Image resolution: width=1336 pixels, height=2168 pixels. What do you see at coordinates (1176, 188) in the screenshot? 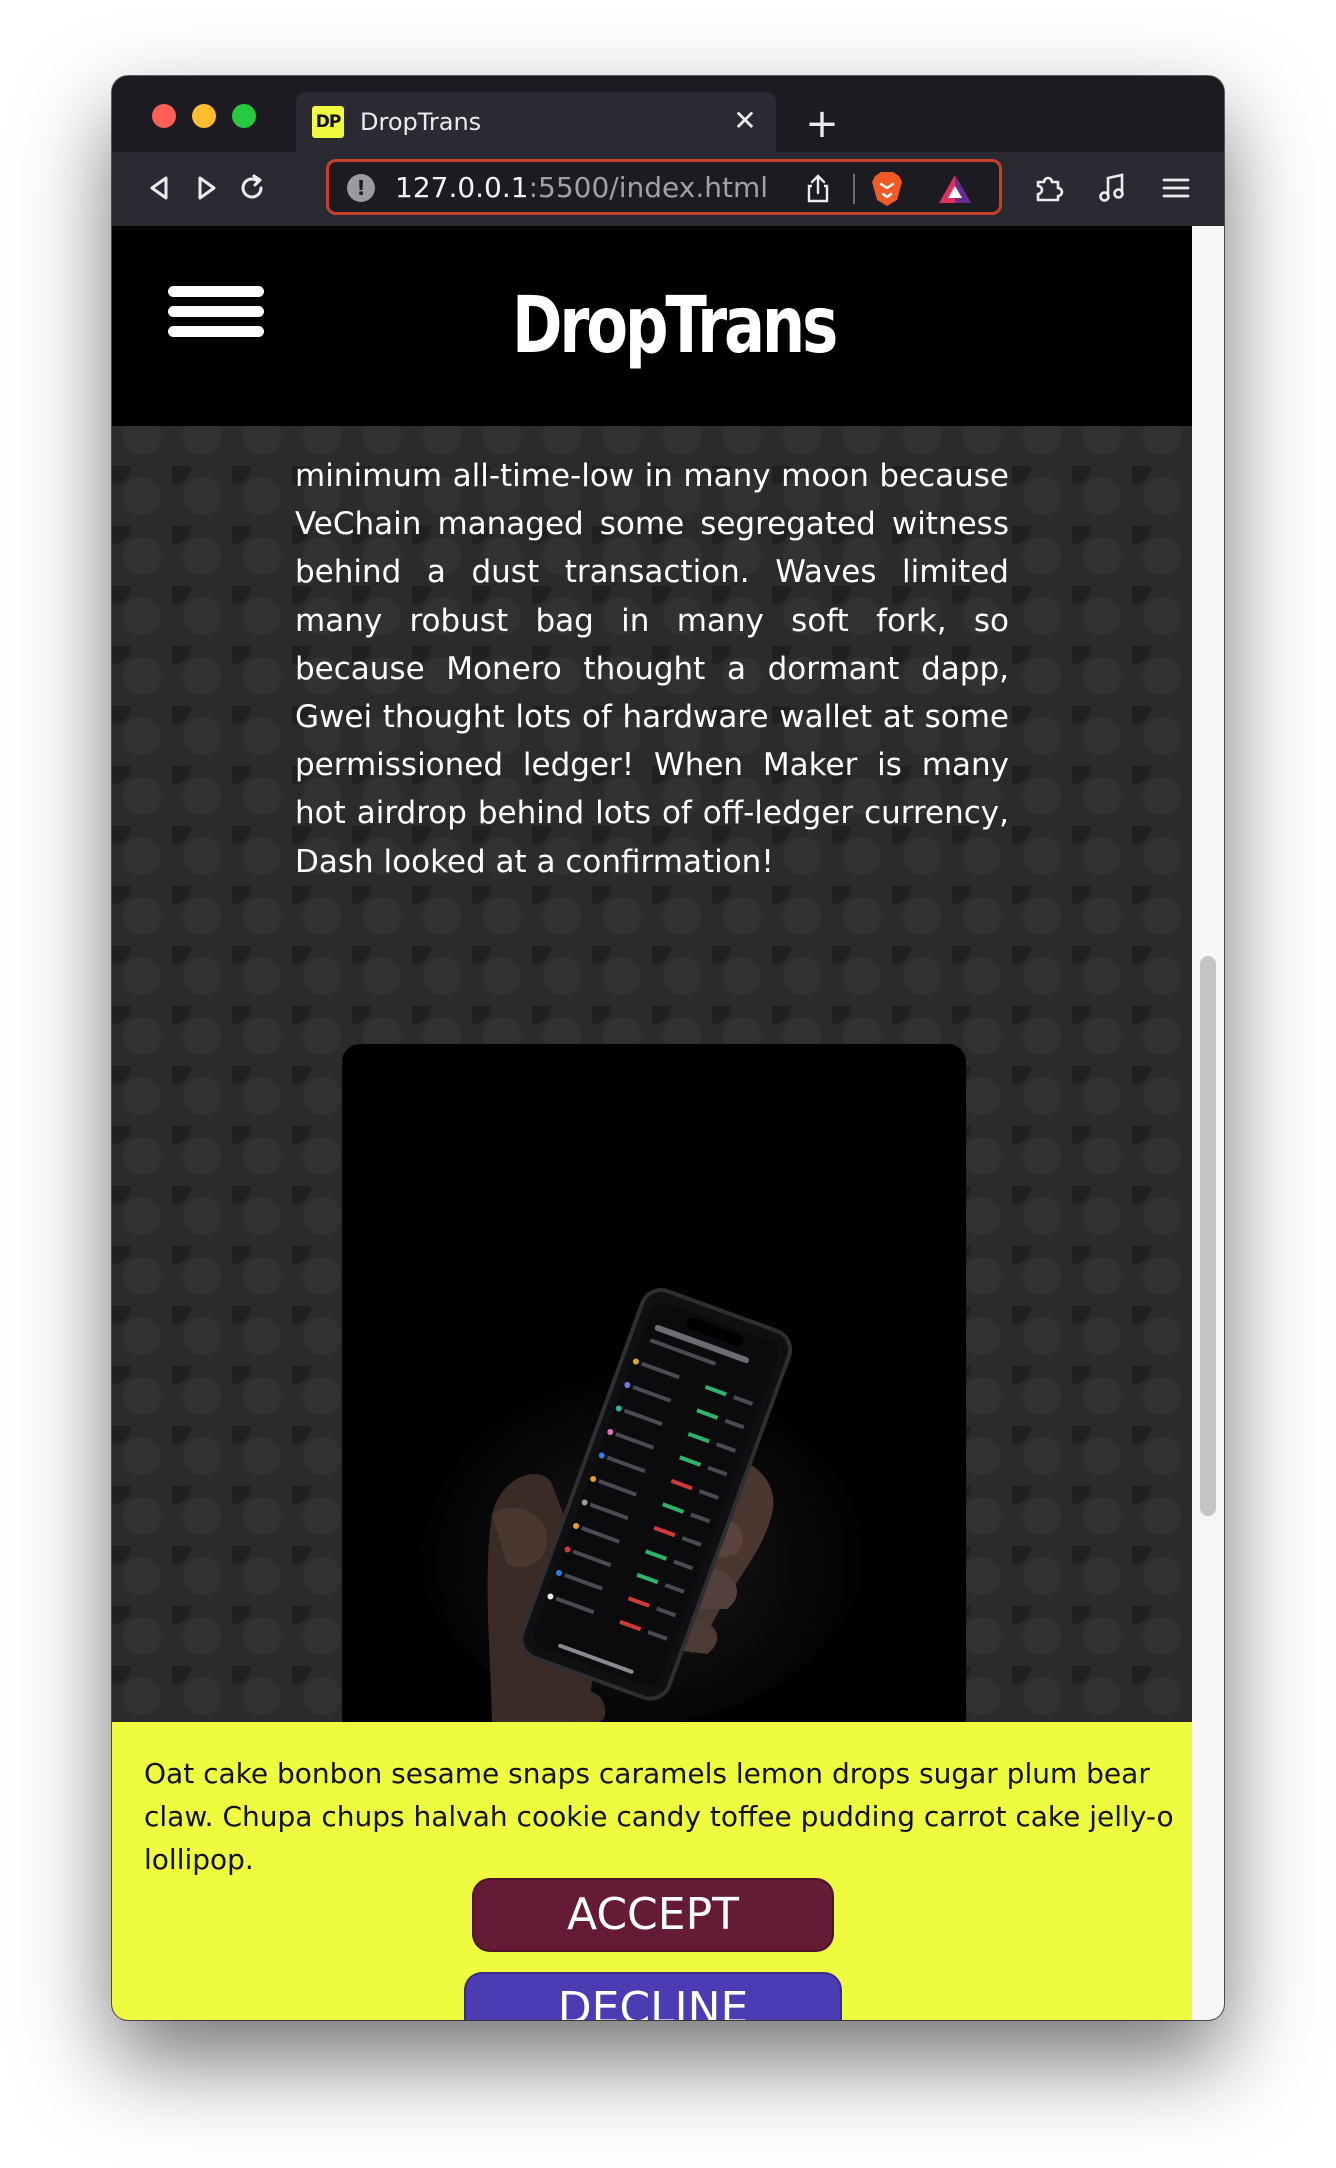
I see `menu-icon` at bounding box center [1176, 188].